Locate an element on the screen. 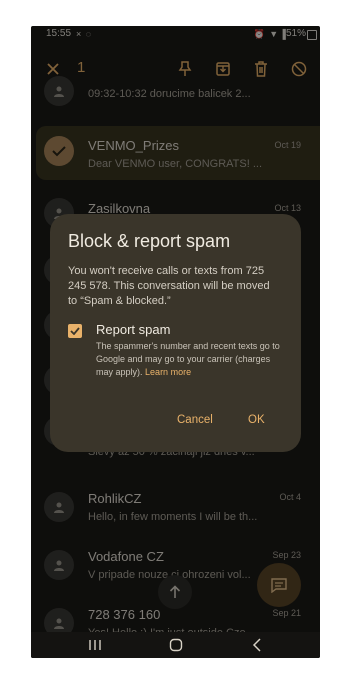 The height and width of the screenshot is (686, 350). learn-more-link: Learn more is located at coordinates (168, 372).